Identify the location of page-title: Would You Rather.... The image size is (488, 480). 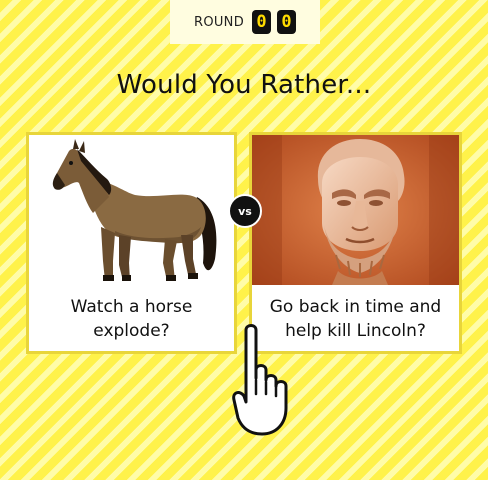
(244, 85).